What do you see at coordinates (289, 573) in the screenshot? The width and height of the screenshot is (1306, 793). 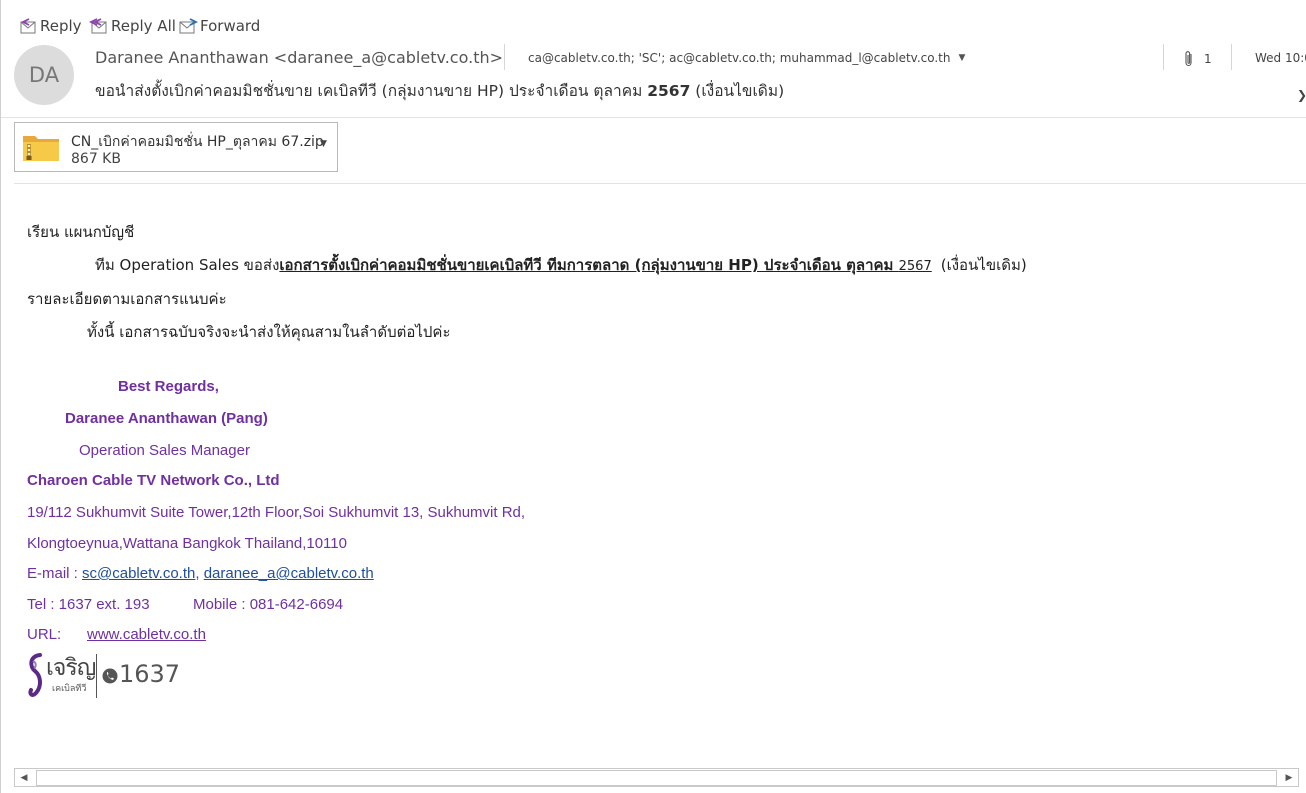 I see `email-link-daranee: daranee_a@cabletv.co.th` at bounding box center [289, 573].